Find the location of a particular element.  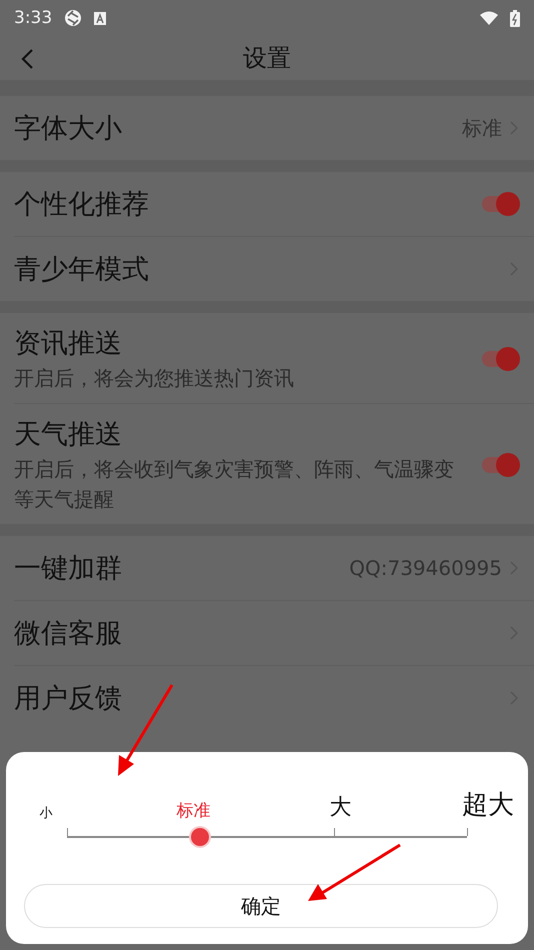

setting-description: 开启后，将会收到气象灾害预警、阵雨、气温骤变等天气提醒 is located at coordinates (234, 484).